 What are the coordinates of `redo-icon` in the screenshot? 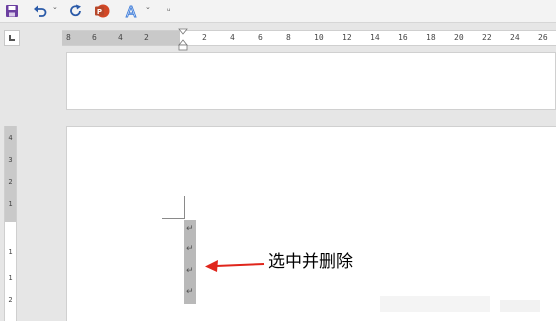 It's located at (76, 11).